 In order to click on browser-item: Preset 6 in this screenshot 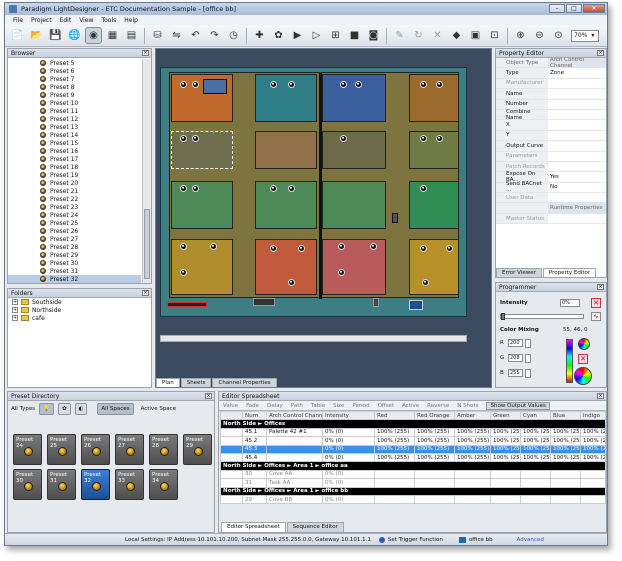, I will do `click(74, 71)`.